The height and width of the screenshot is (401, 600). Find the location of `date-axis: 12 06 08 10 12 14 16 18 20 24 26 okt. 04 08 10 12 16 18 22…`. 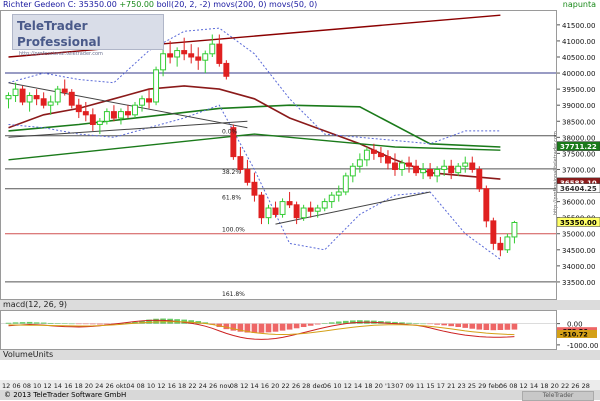

date-axis: 12 06 08 10 12 14 16 18 20 24 26 okt. 04 08 10 12 16 18 22… is located at coordinates (300, 385).